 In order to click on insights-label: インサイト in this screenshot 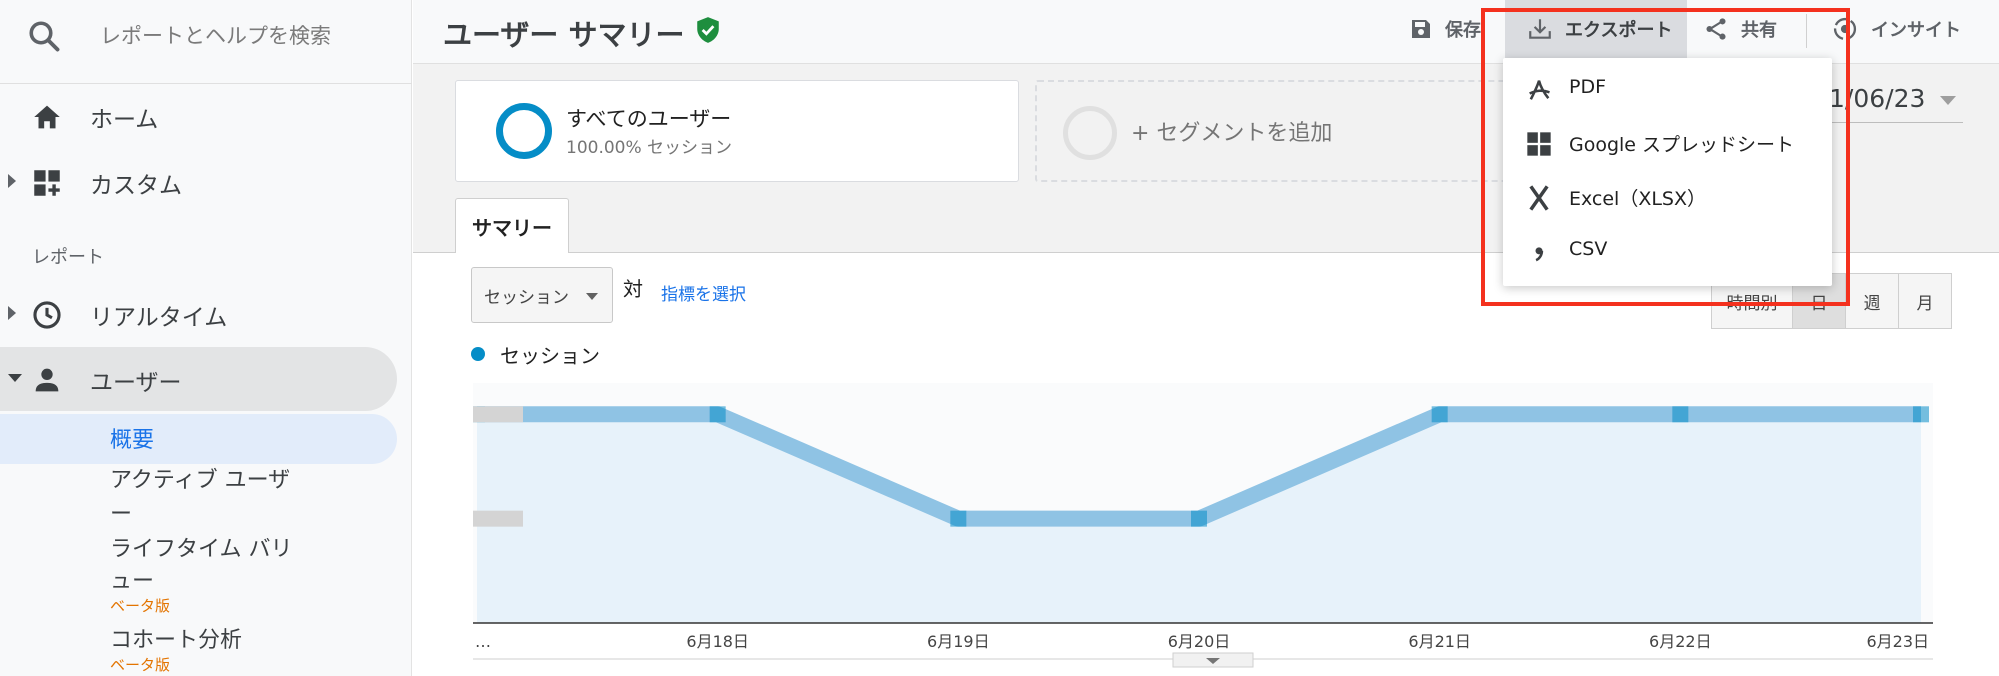, I will do `click(1916, 30)`.